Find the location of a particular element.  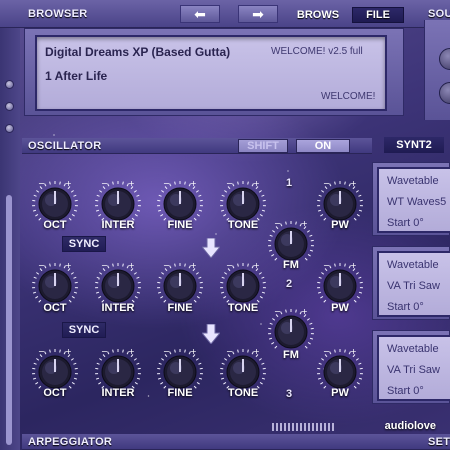

version-text: WELCOME! v2.5 full is located at coordinates (317, 51).